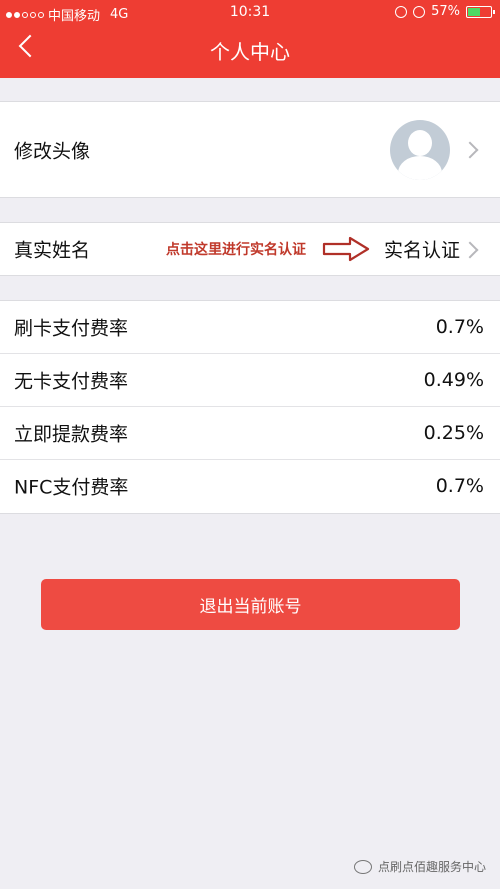 The height and width of the screenshot is (889, 500). I want to click on orientation-lock-icon, so click(401, 11).